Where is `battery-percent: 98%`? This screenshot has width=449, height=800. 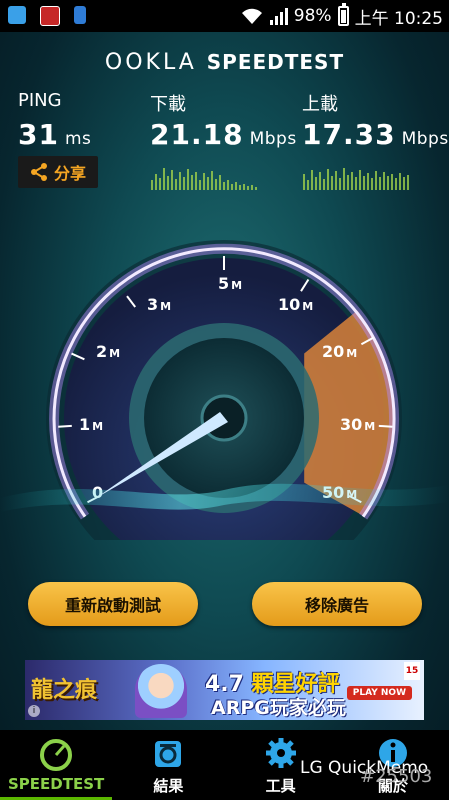
battery-percent: 98% is located at coordinates (312, 16).